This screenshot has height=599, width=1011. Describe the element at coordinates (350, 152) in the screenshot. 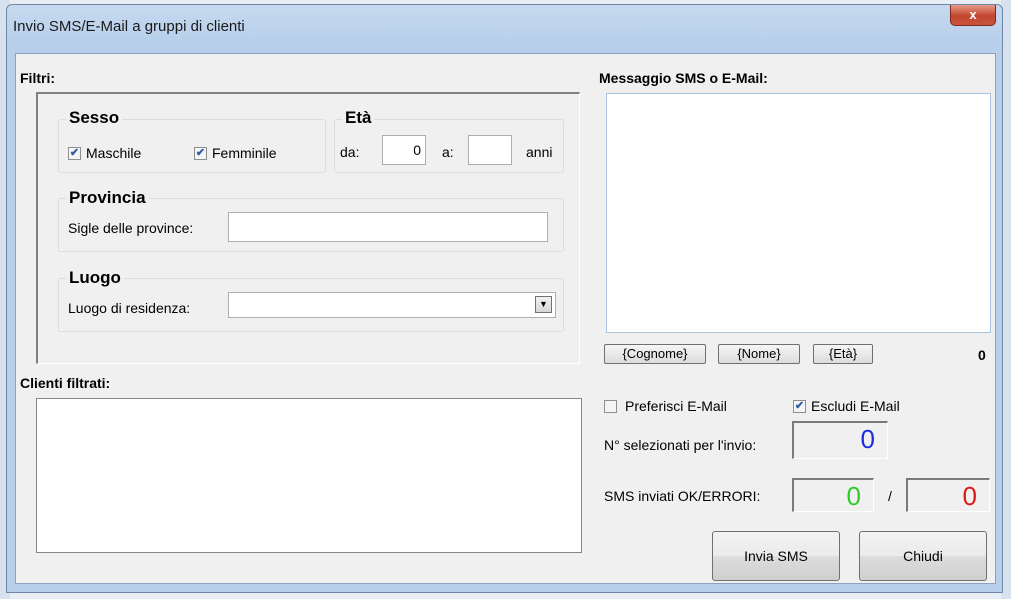

I see `eta-from-label: da:` at that location.